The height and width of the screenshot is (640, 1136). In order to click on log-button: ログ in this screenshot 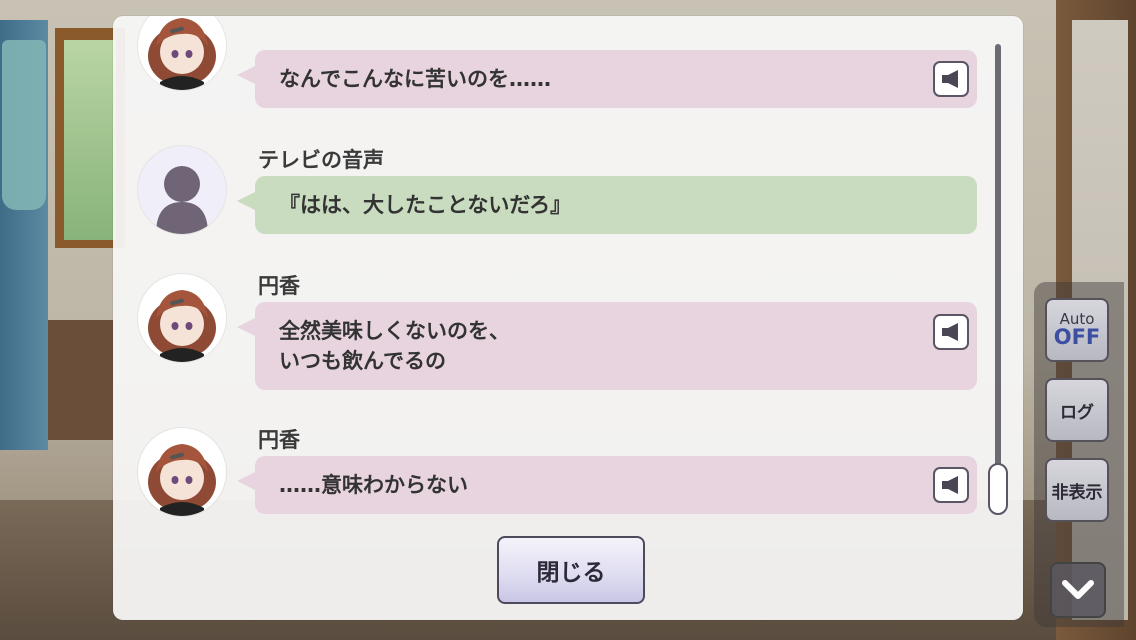, I will do `click(1077, 410)`.